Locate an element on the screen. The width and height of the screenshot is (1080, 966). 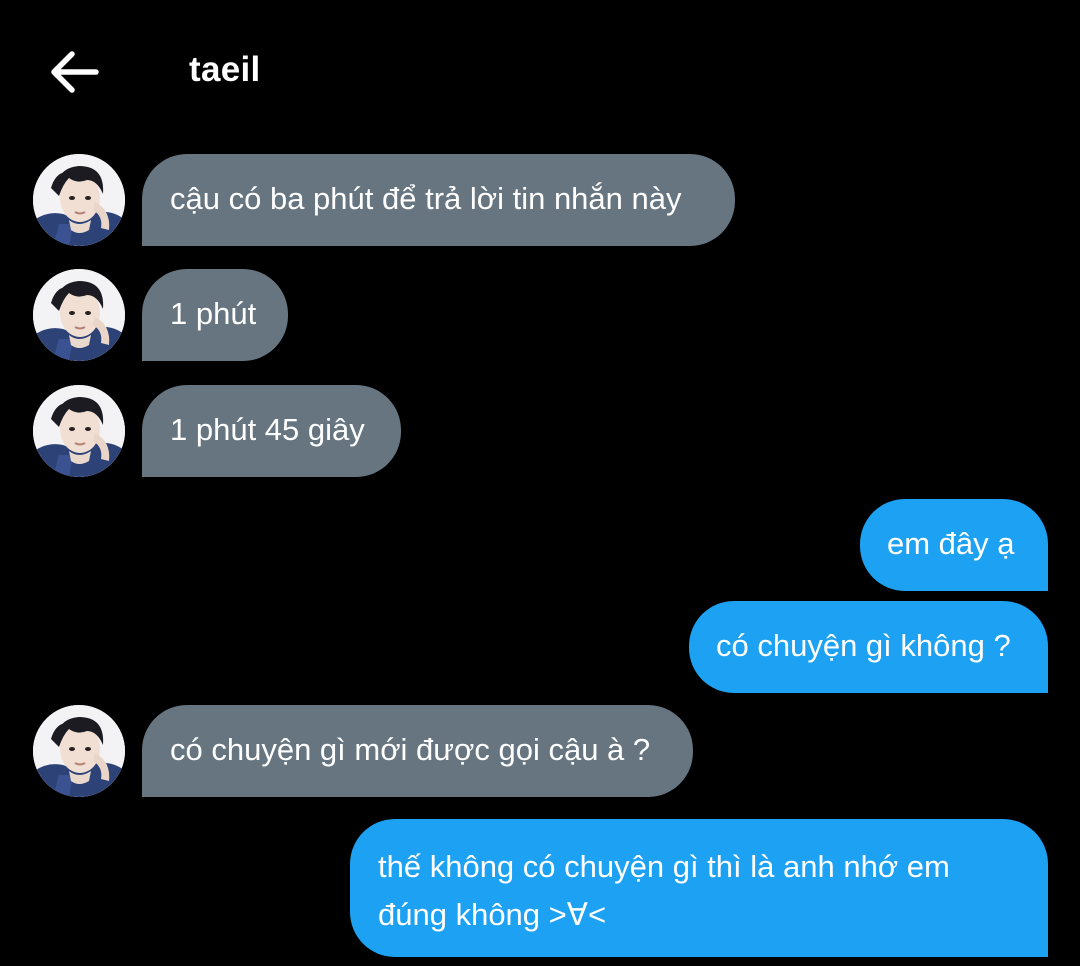
message-bubble-incoming: 1 phút is located at coordinates (215, 315).